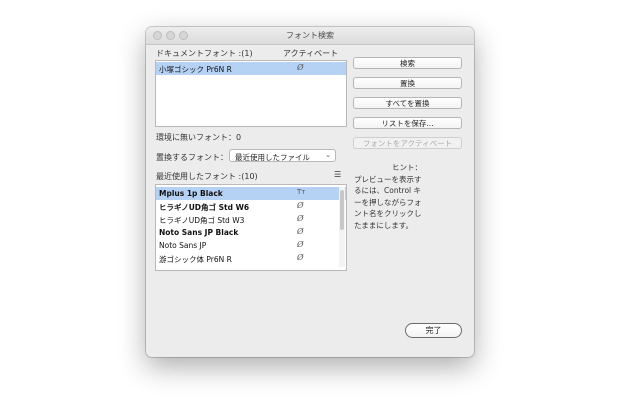 The height and width of the screenshot is (400, 630). Describe the element at coordinates (195, 259) in the screenshot. I see `font-name: 游ゴシック体 Pr6N R` at that location.